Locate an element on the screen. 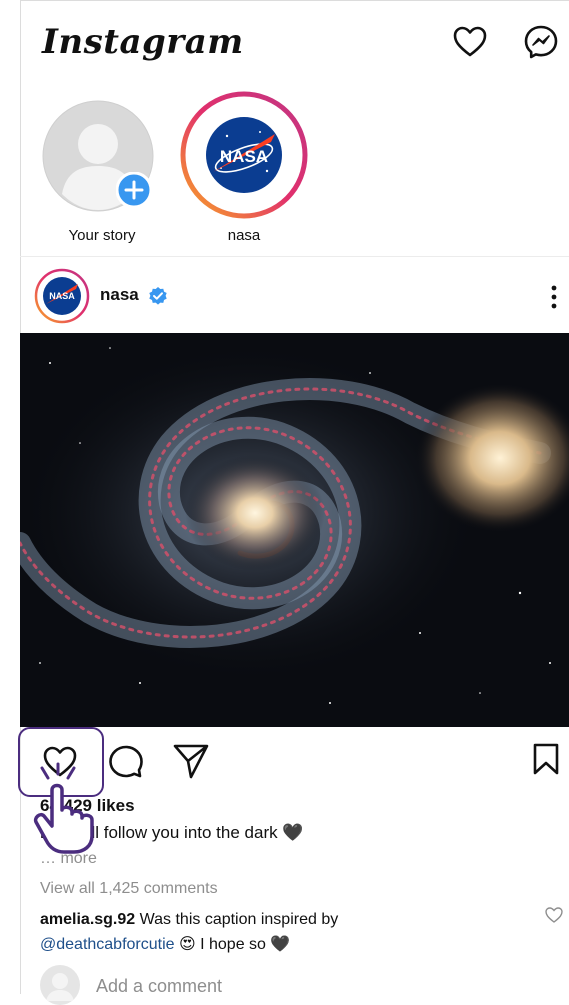  verified-badge-icon is located at coordinates (158, 296).